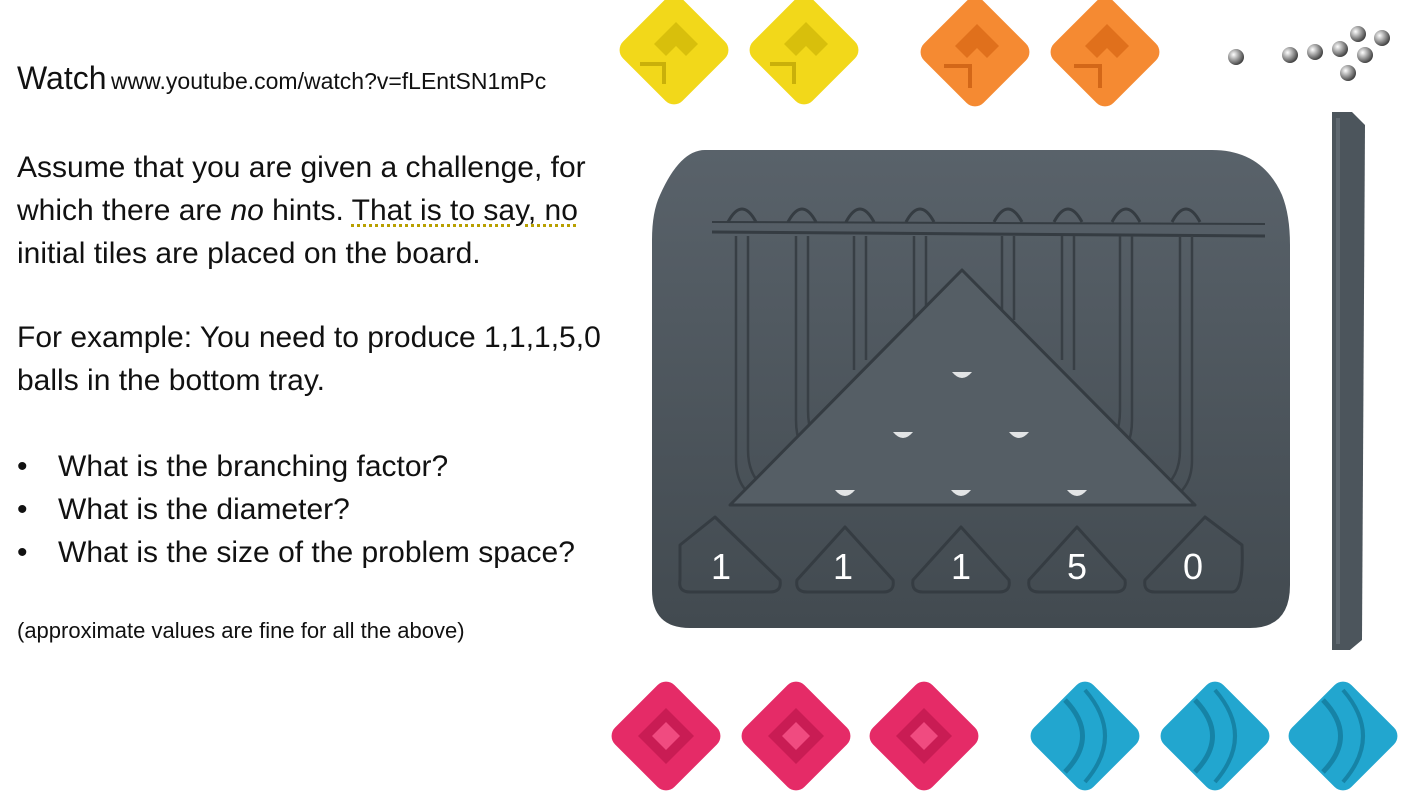  What do you see at coordinates (1077, 566) in the screenshot?
I see `tray-count: 5` at bounding box center [1077, 566].